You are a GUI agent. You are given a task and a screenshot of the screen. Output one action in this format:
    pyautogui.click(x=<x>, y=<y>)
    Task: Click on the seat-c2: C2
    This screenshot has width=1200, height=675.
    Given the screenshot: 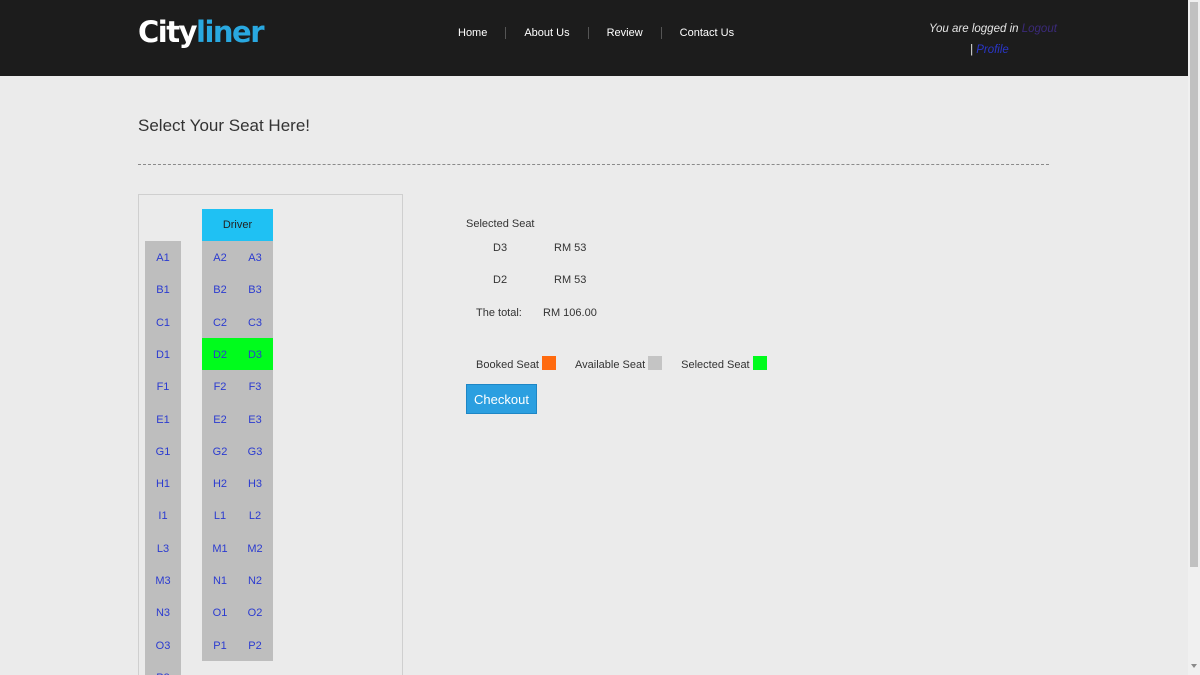 What is the action you would take?
    pyautogui.click(x=220, y=323)
    